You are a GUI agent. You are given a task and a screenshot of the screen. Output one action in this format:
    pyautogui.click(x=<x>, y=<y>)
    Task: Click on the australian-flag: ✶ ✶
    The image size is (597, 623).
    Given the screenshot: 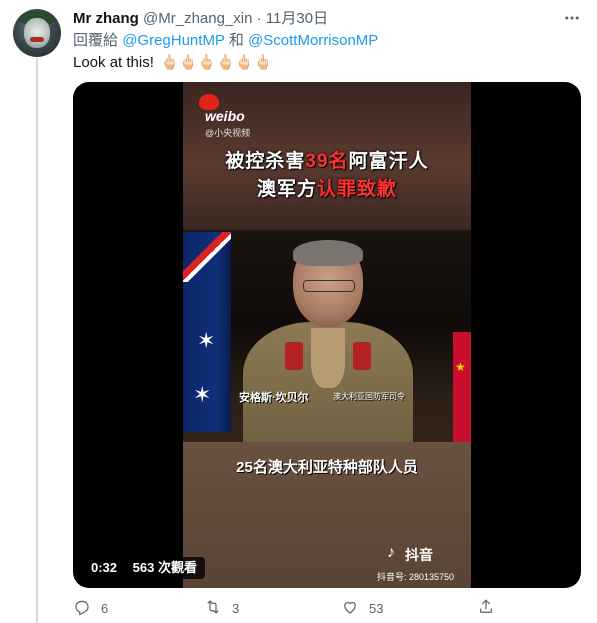 What is the action you would take?
    pyautogui.click(x=207, y=332)
    